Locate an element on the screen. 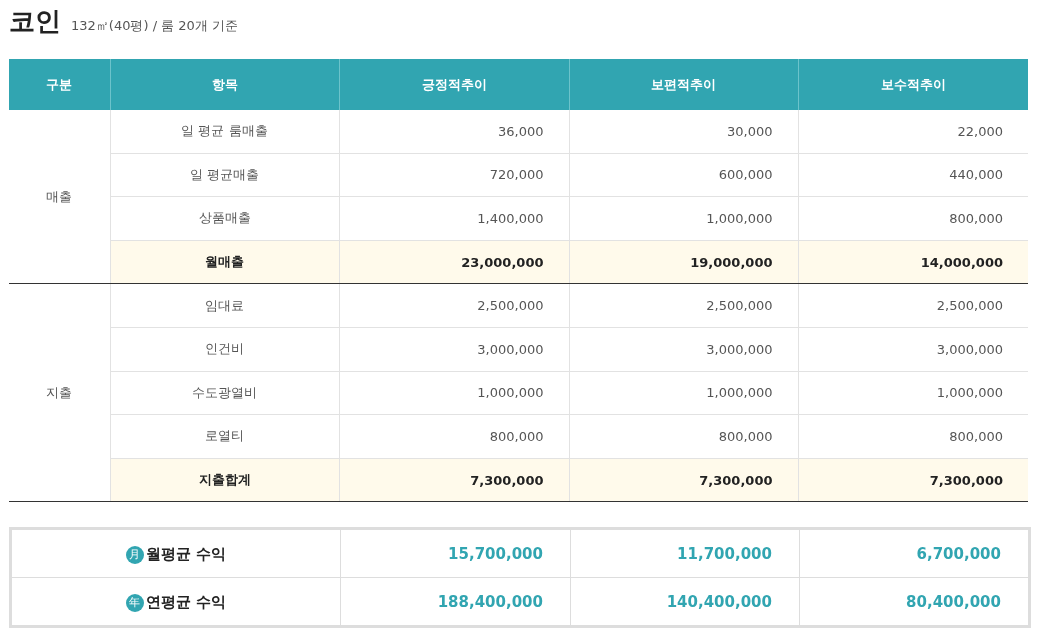  row-label: 월매출 is located at coordinates (224, 262).